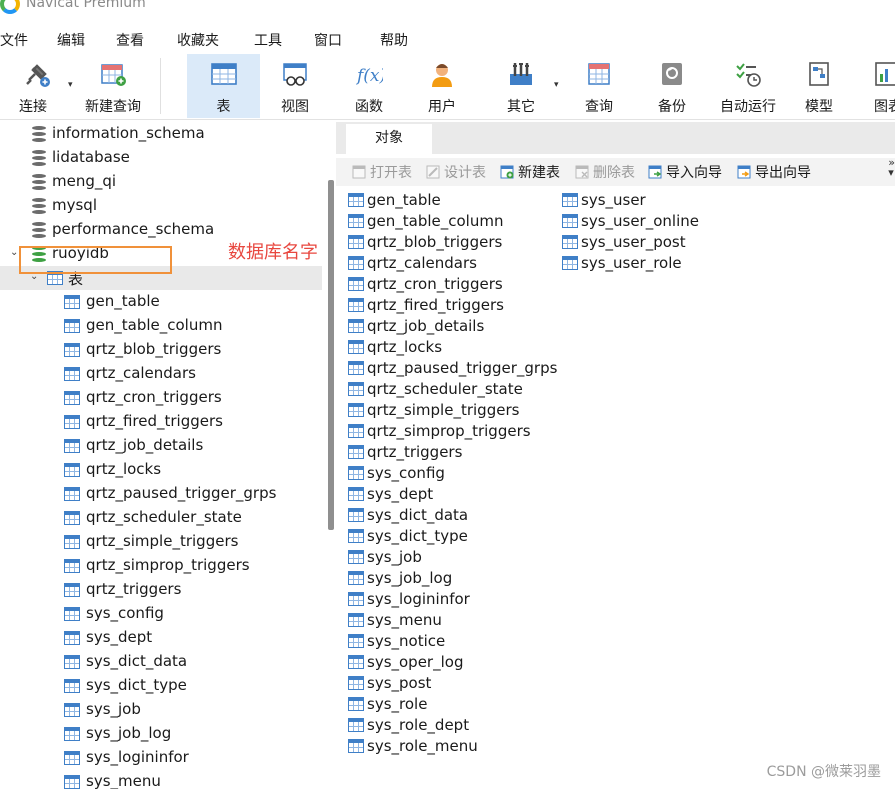 Image resolution: width=895 pixels, height=789 pixels. I want to click on navicat-logo-icon, so click(10, 7).